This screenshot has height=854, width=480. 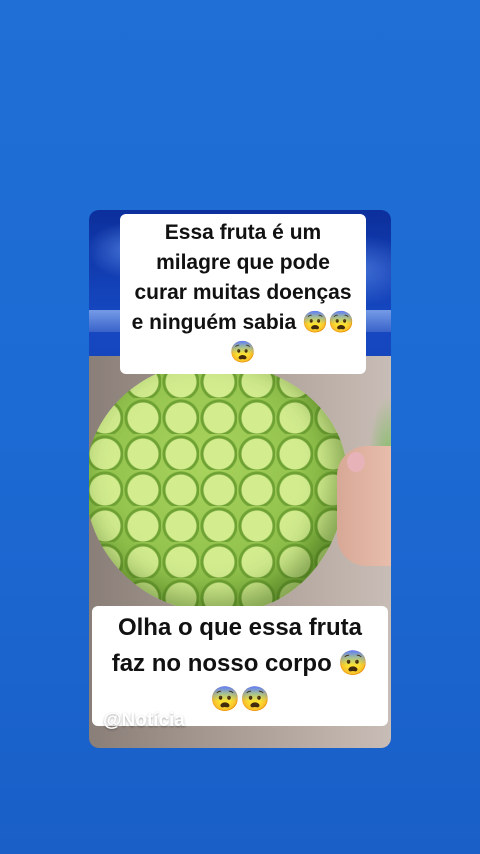 I want to click on fingernail-image, so click(x=356, y=462).